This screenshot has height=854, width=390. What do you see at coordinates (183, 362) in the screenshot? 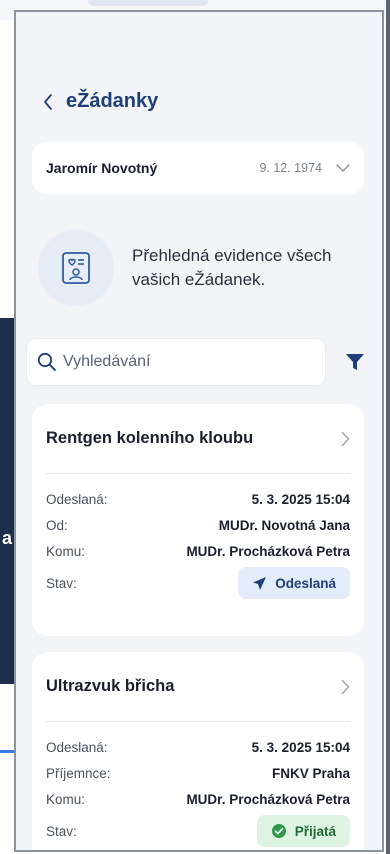
I see `search-input` at bounding box center [183, 362].